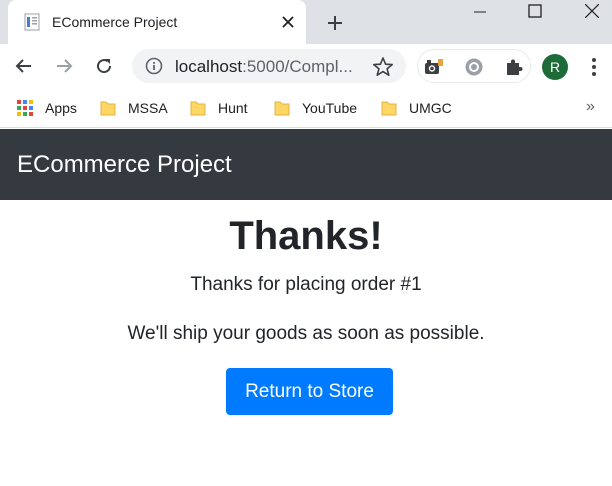 The width and height of the screenshot is (612, 486). I want to click on url-host: localhost, so click(209, 66).